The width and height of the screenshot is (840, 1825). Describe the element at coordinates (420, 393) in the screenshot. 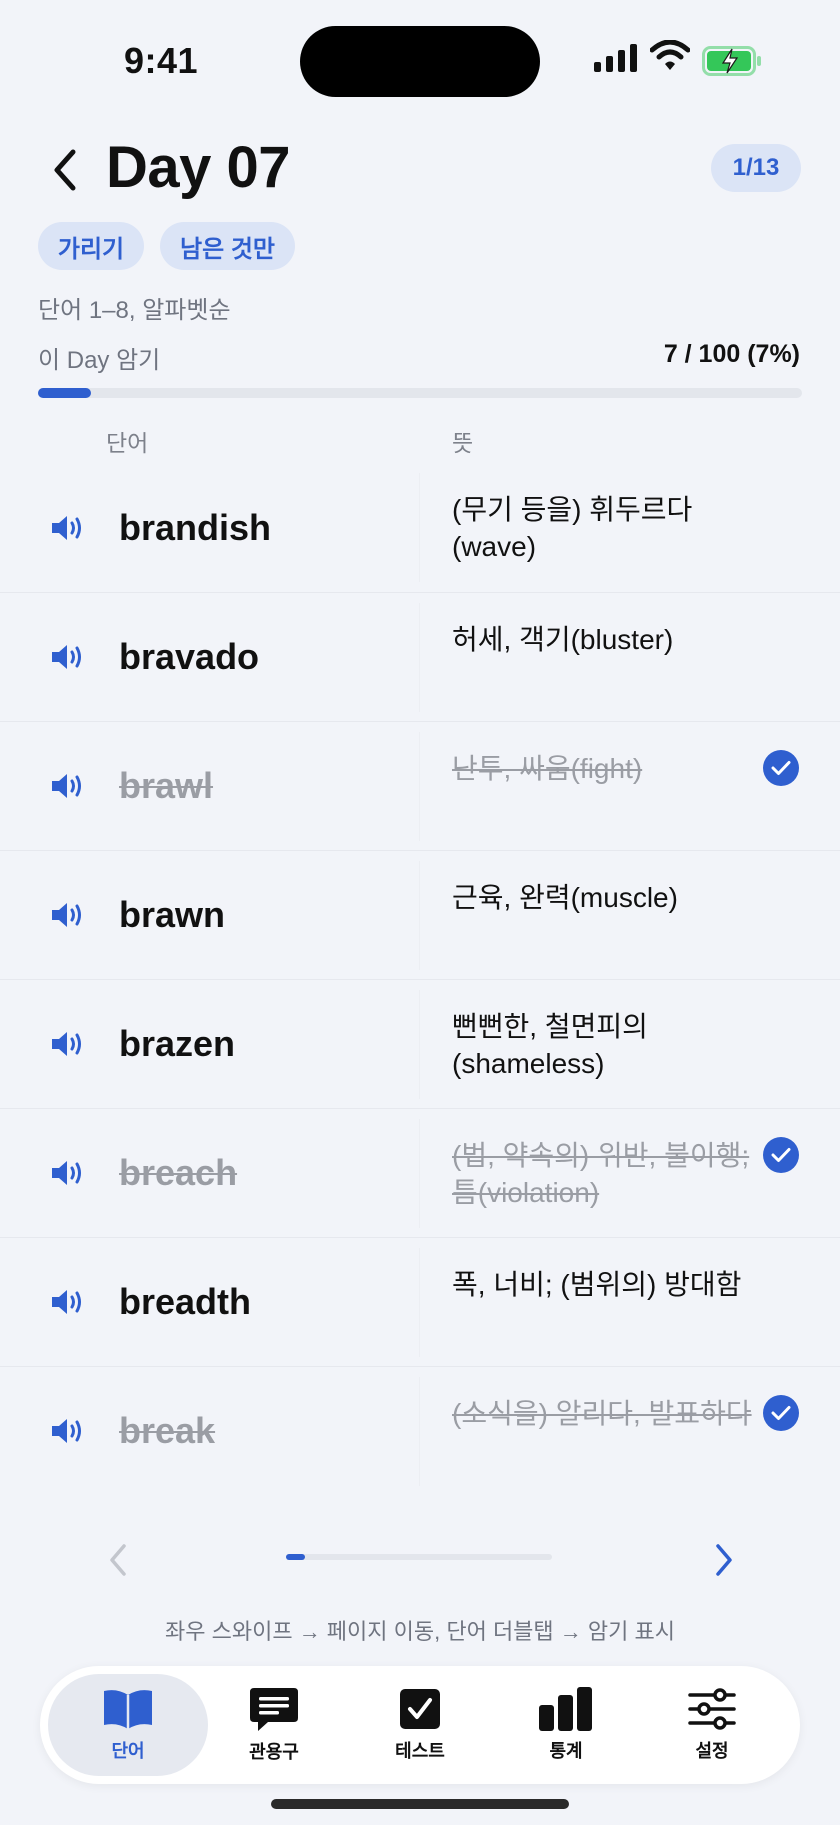

I see `memorized-progress-bar` at that location.